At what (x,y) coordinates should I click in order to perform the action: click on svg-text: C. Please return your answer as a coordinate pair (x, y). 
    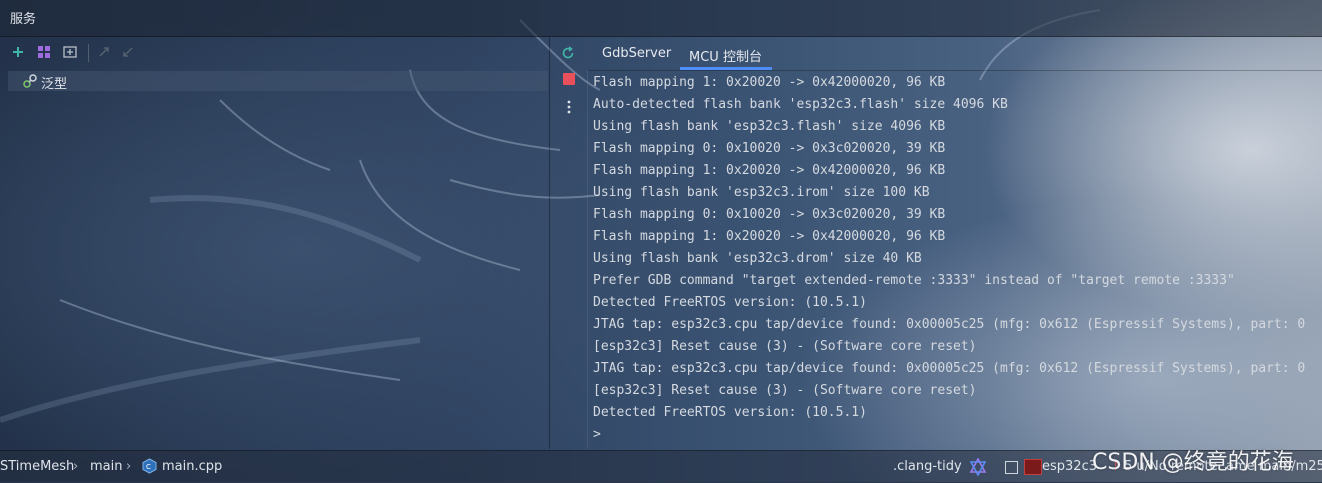
    Looking at the image, I should click on (148, 467).